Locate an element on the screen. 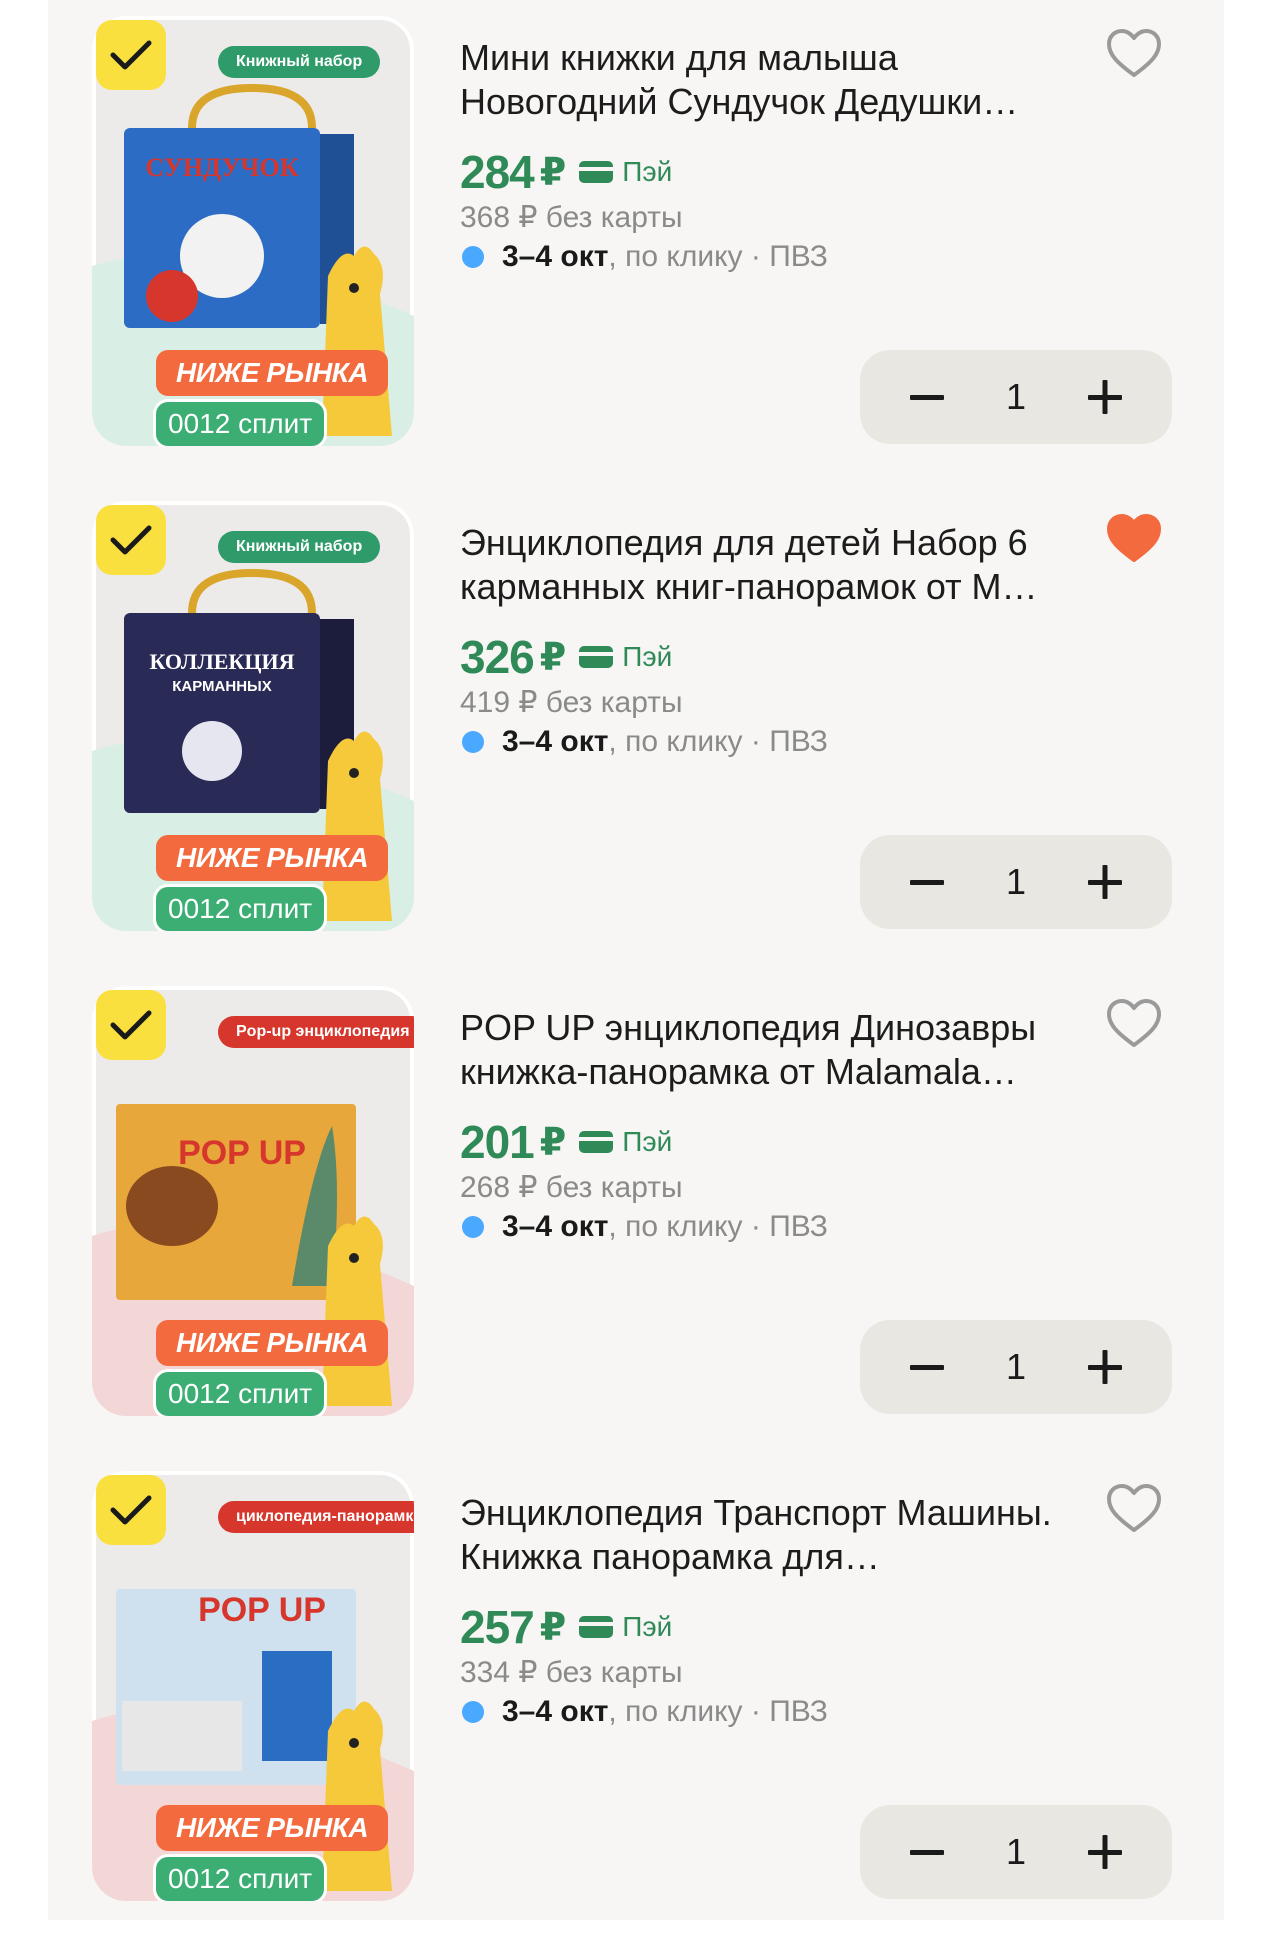 The image size is (1264, 1935). card-price: 326 is located at coordinates (497, 657).